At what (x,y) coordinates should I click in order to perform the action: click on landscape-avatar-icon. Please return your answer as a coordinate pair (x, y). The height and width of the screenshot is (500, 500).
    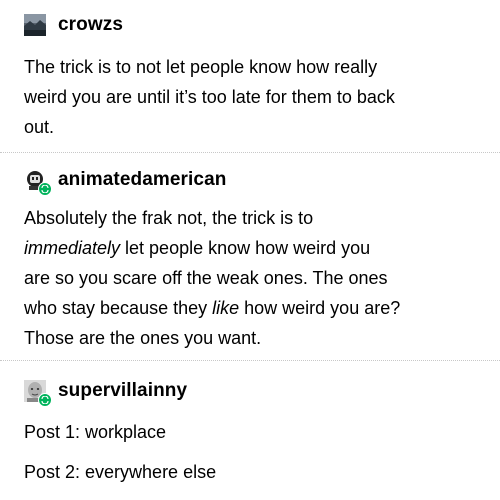
    Looking at the image, I should click on (35, 25).